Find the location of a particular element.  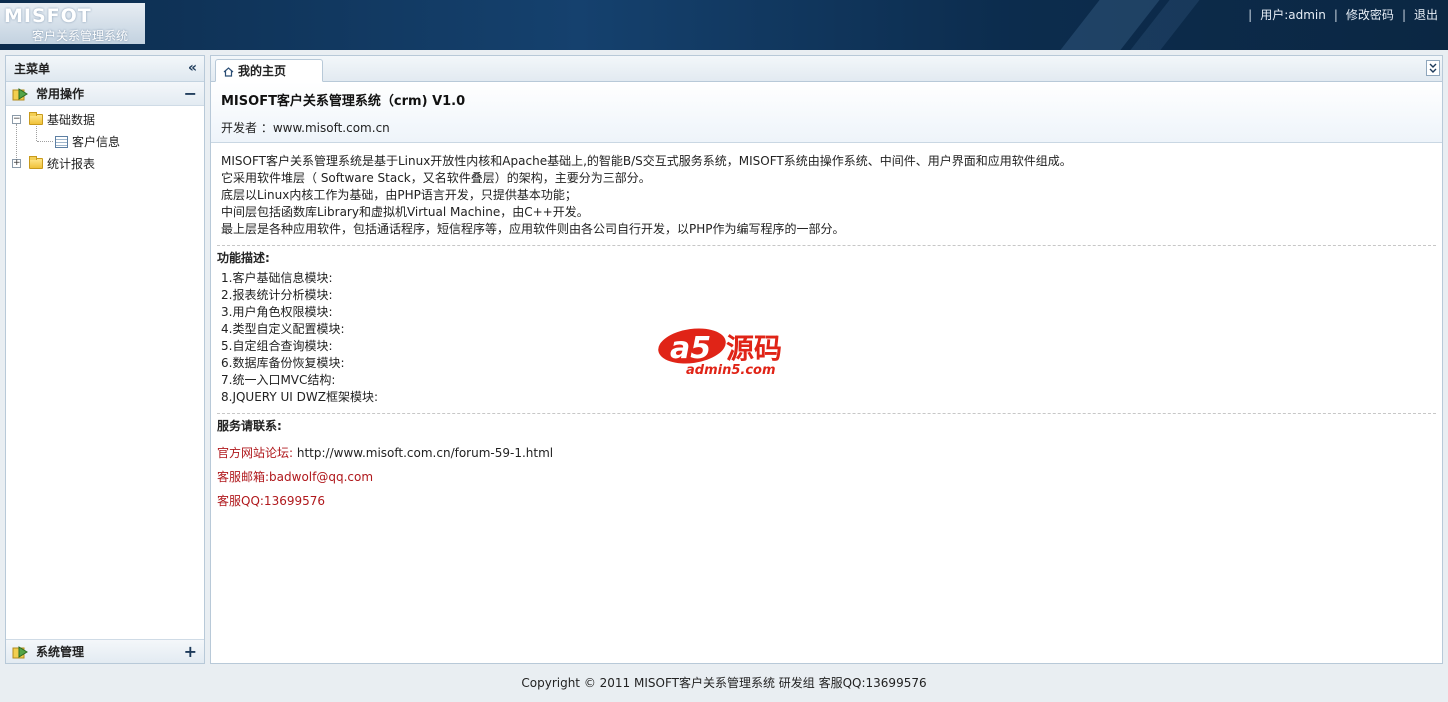

feature-item: 3.用户角色权限模块: is located at coordinates (277, 312).